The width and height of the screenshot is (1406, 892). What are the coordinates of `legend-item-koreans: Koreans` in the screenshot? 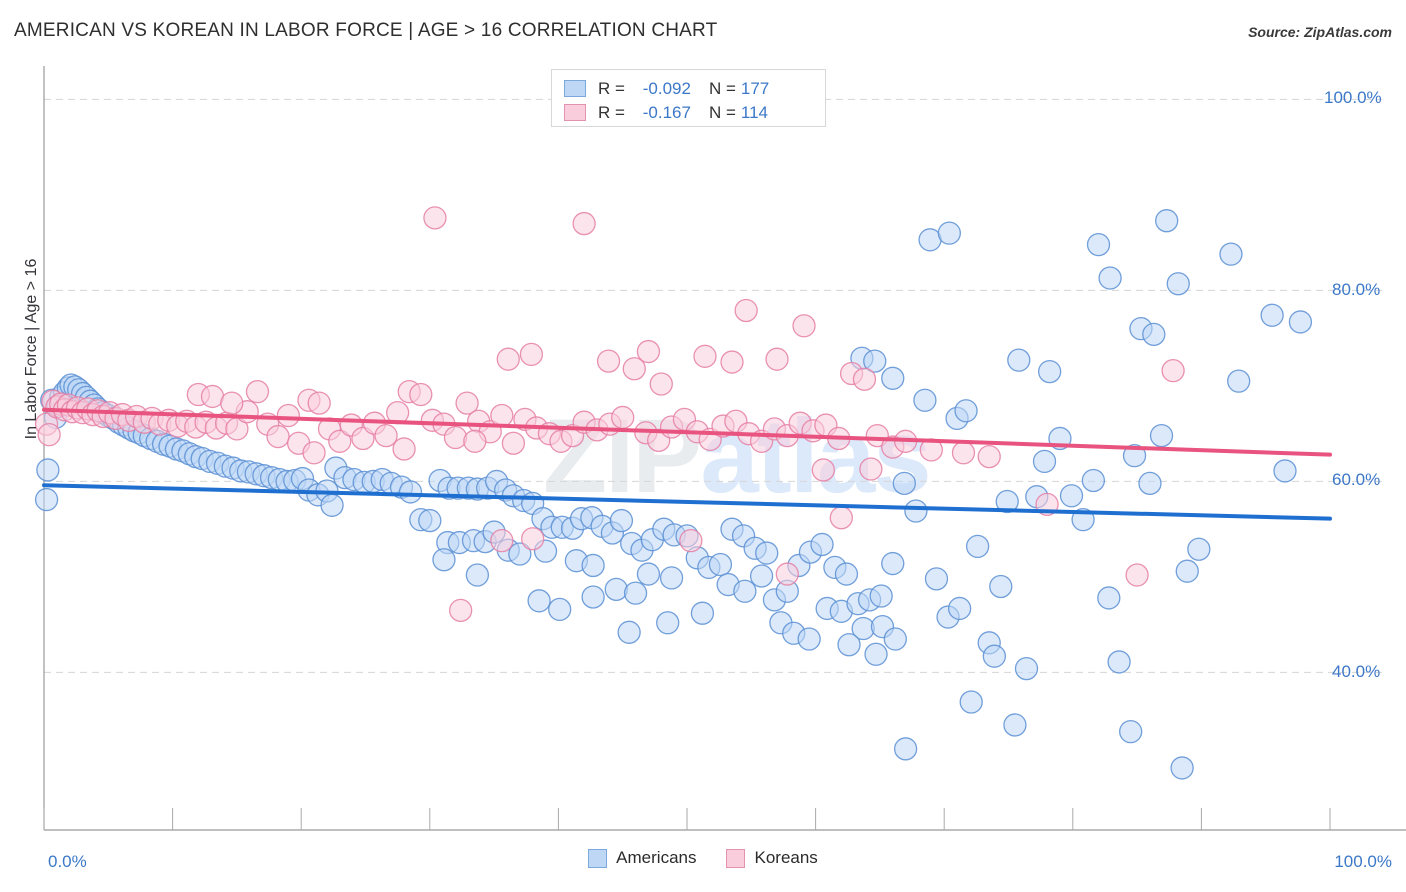 It's located at (772, 858).